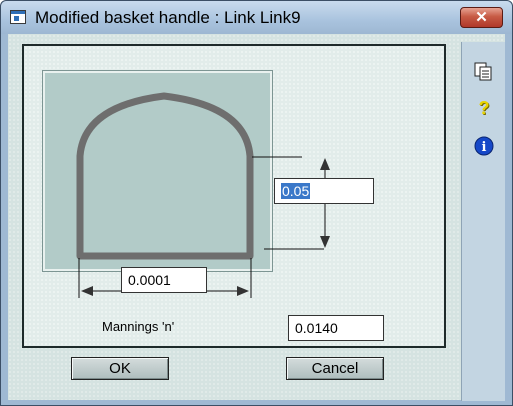 The width and height of the screenshot is (513, 406). Describe the element at coordinates (324, 191) in the screenshot. I see `height-input: 0.05` at that location.